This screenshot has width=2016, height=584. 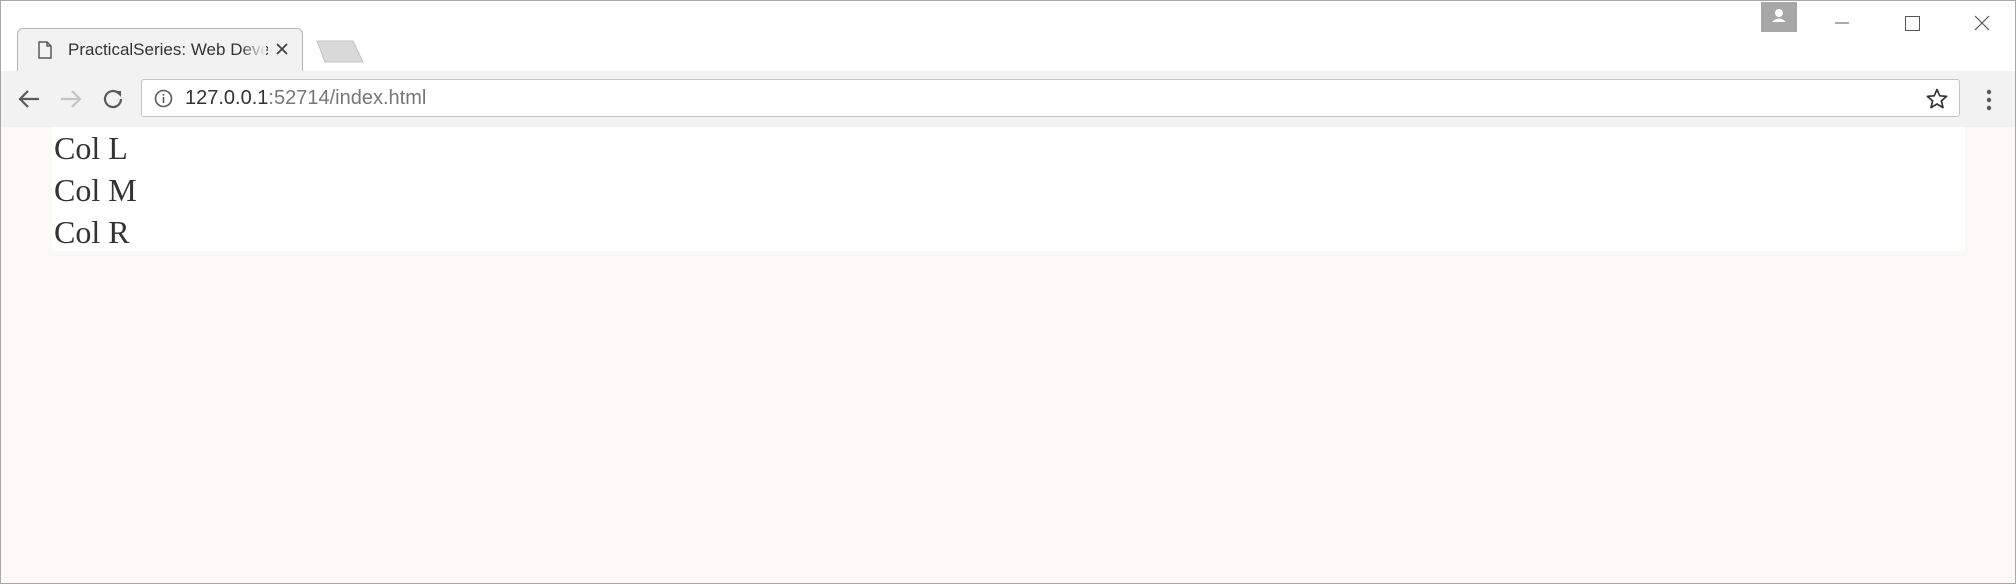 I want to click on title-bar: PracticalSeries: Web Development, so click(x=1008, y=36).